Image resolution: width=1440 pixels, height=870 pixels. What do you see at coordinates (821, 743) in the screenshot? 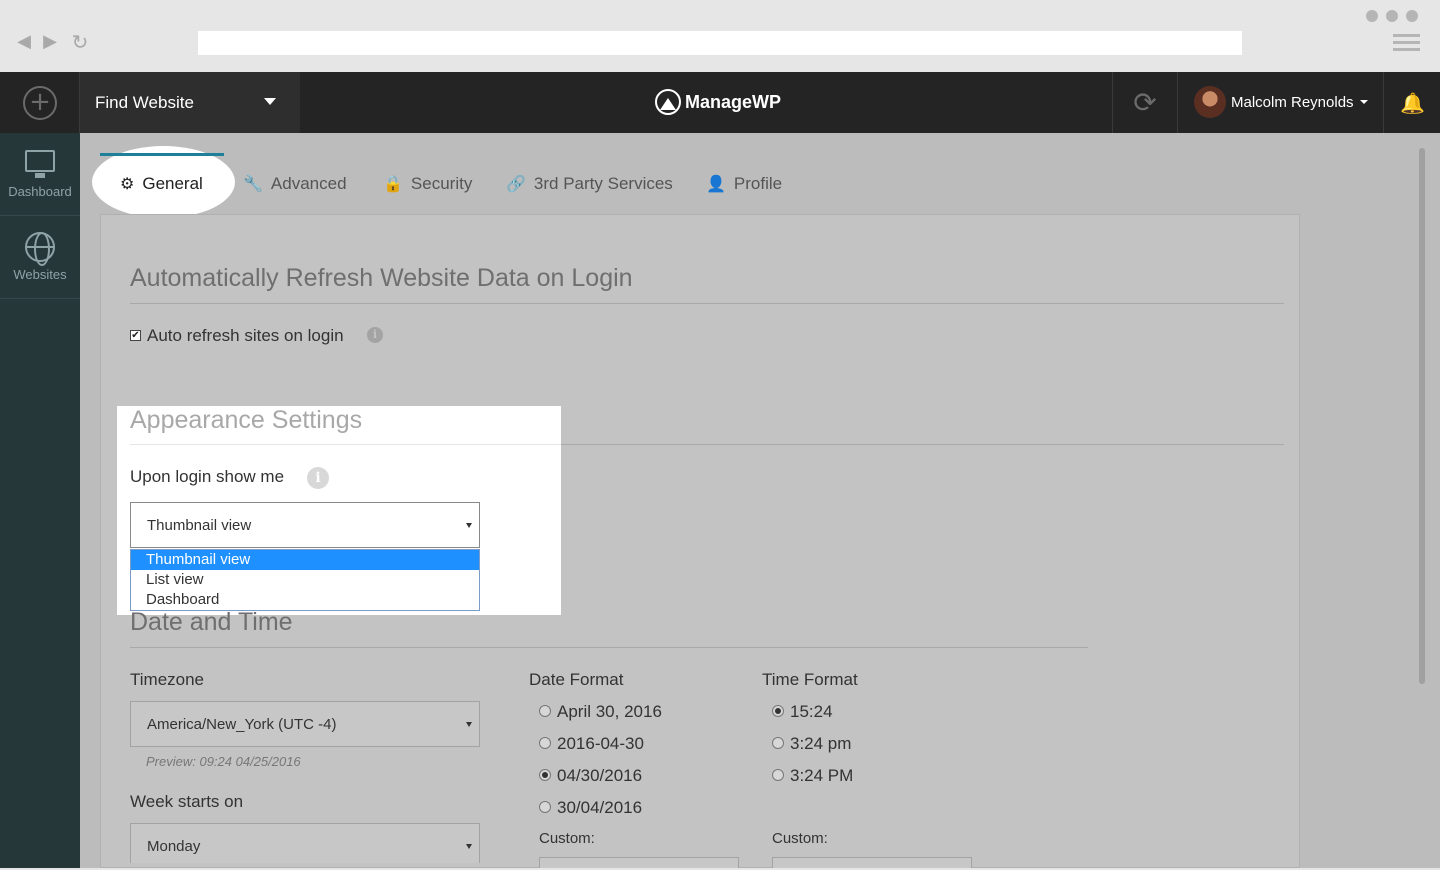
I see `time-format-option: 3:24 pm` at bounding box center [821, 743].